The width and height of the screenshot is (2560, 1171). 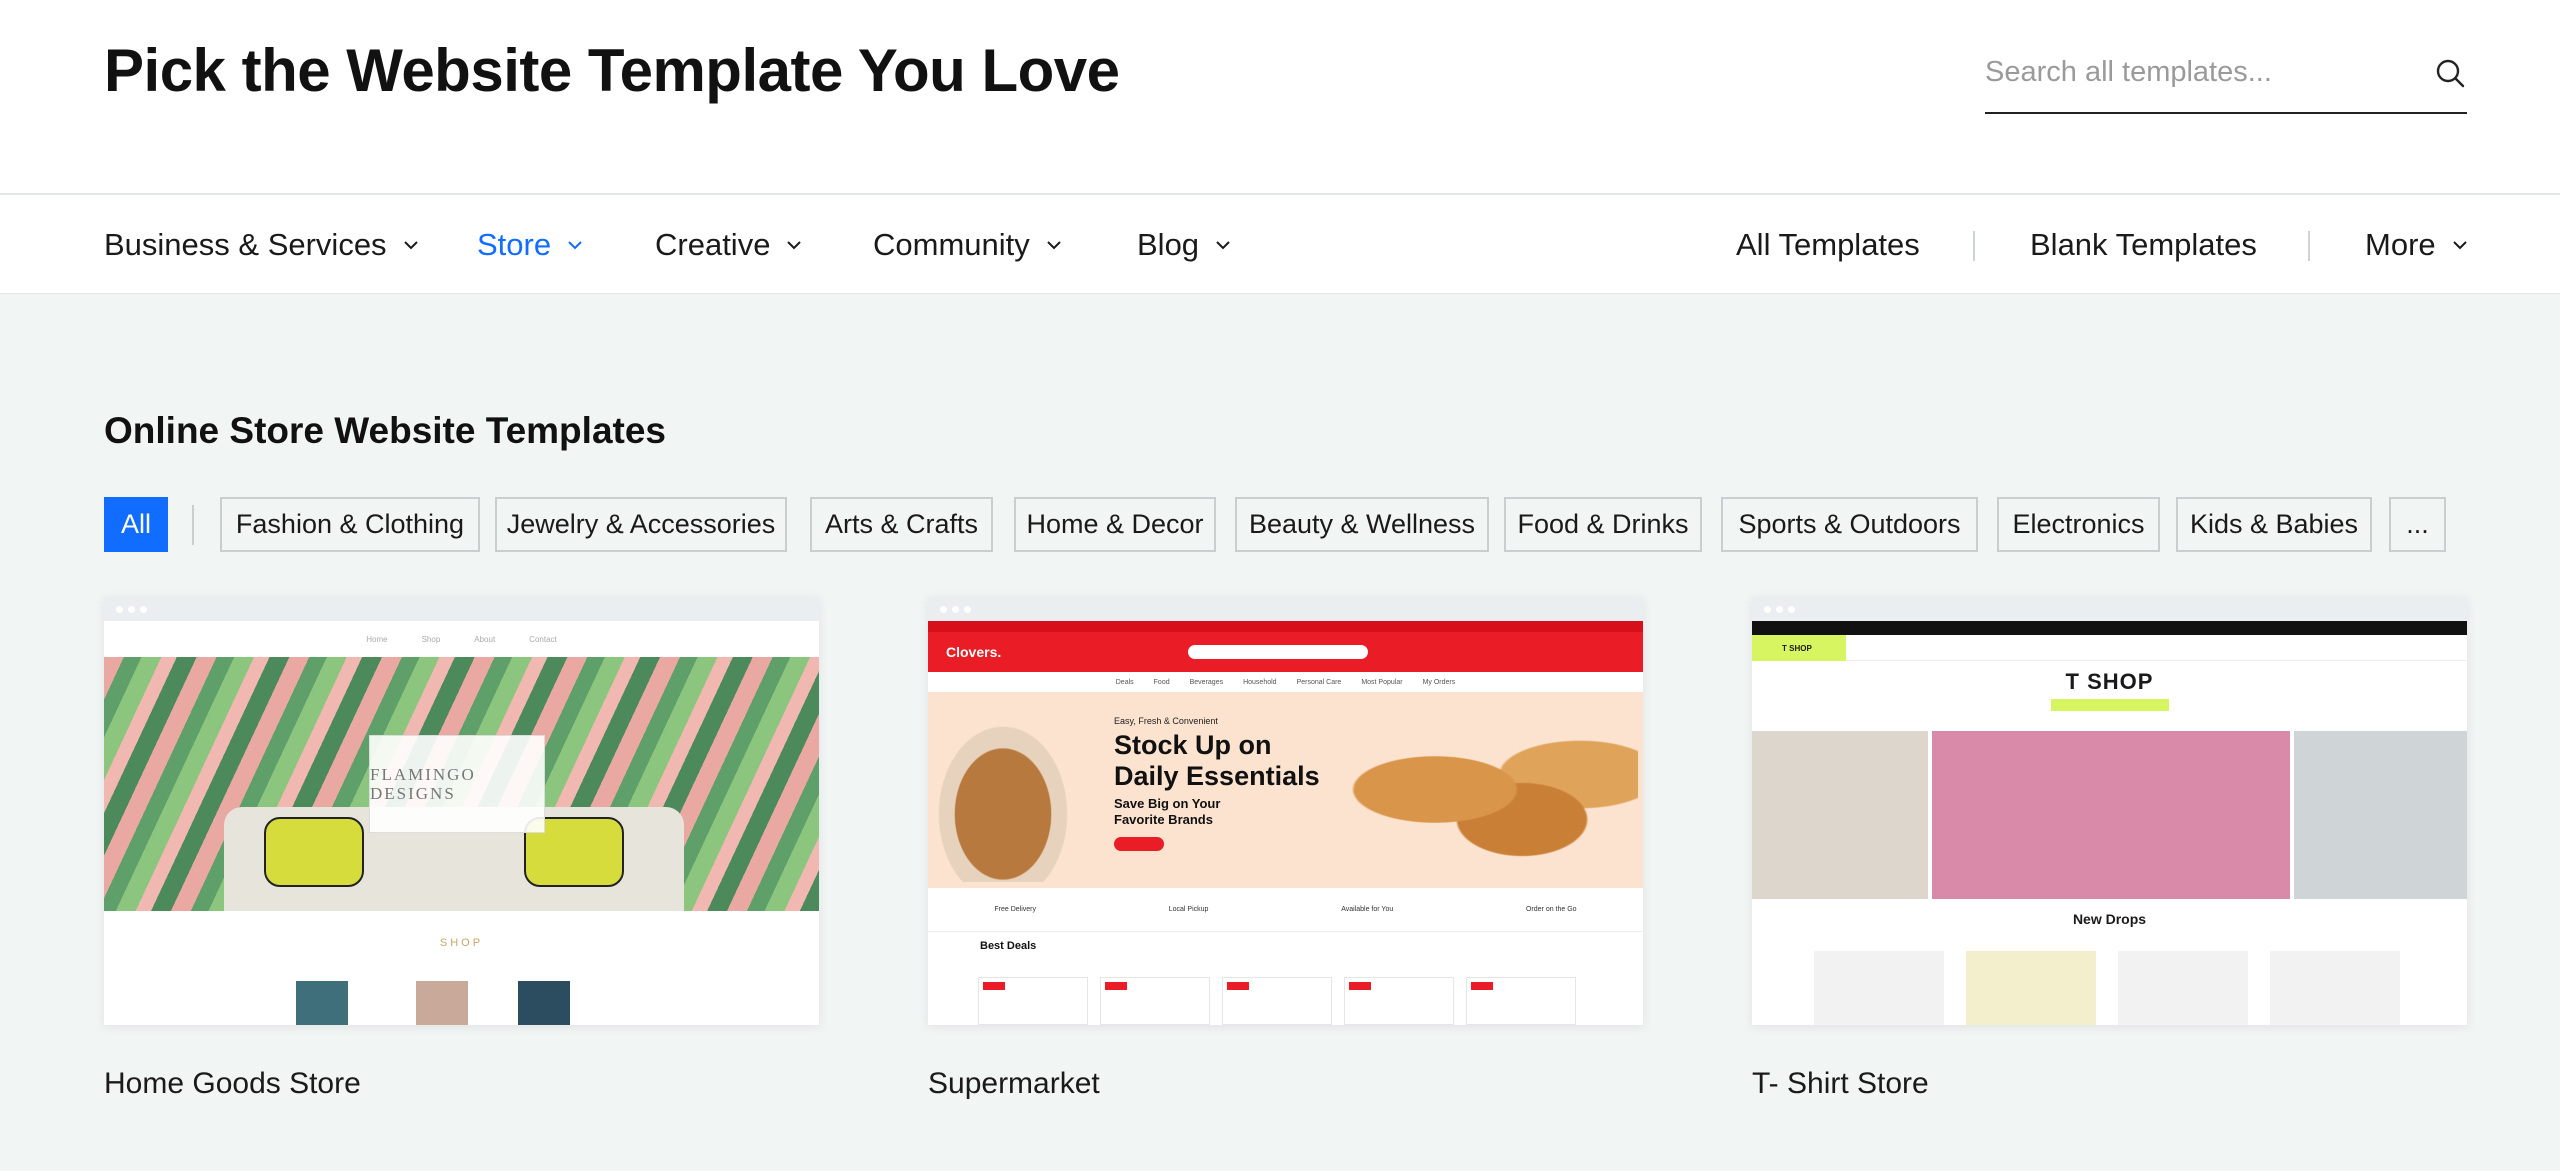 What do you see at coordinates (136, 524) in the screenshot?
I see `filter-chip-all: All` at bounding box center [136, 524].